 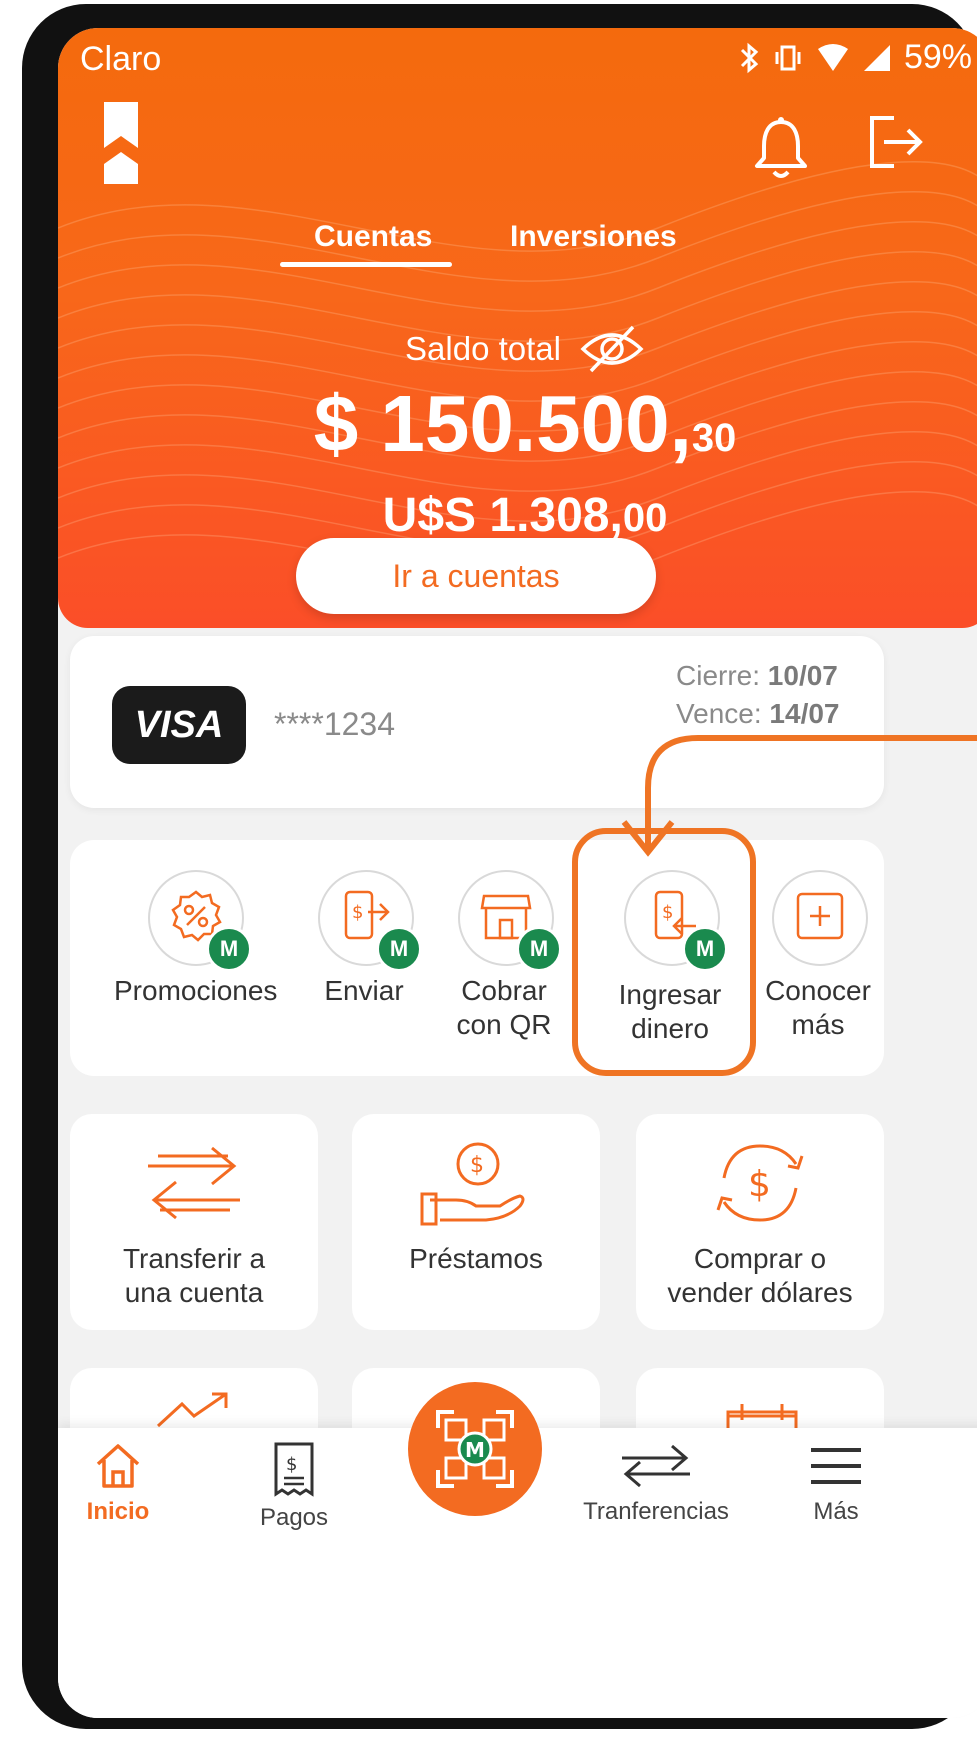 I want to click on tile-label: Transferir a una cuenta, so click(x=194, y=1275).